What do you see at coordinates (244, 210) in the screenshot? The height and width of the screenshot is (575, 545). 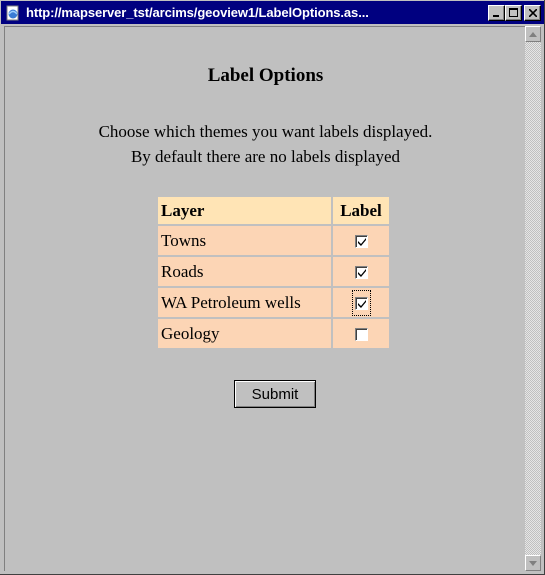 I see `layer-header: Layer` at bounding box center [244, 210].